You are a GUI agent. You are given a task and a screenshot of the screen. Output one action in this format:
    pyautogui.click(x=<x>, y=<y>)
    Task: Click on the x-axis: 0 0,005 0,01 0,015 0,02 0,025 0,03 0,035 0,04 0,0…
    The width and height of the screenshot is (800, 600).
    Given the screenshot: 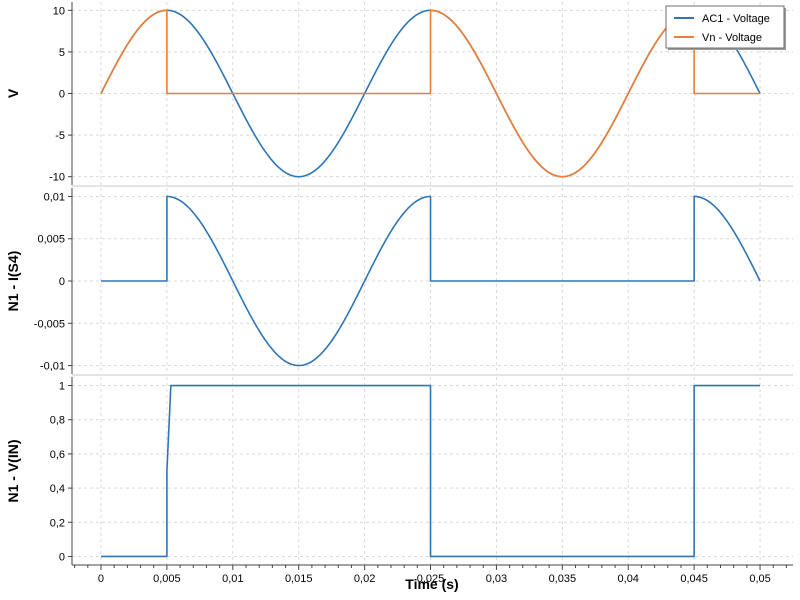 What is the action you would take?
    pyautogui.click(x=432, y=578)
    